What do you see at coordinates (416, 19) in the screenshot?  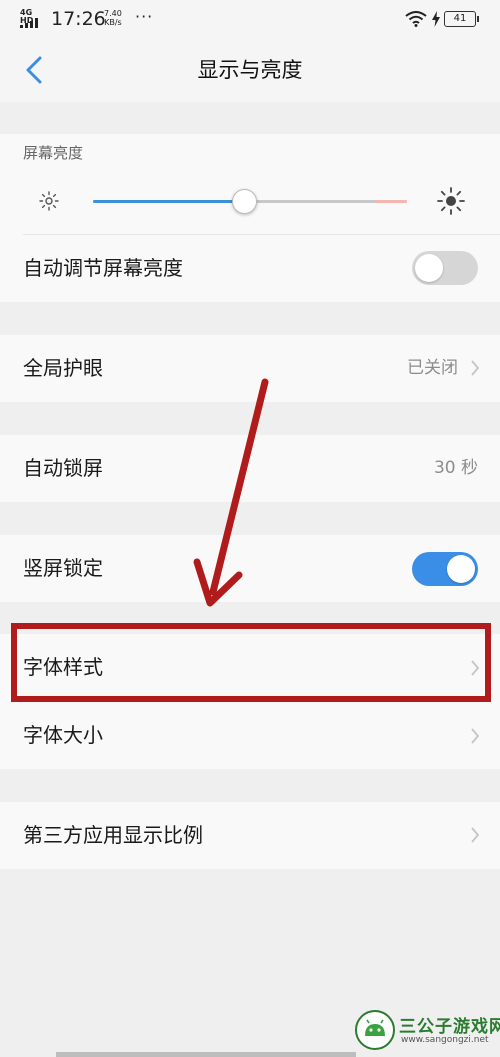 I see `wifi-icon` at bounding box center [416, 19].